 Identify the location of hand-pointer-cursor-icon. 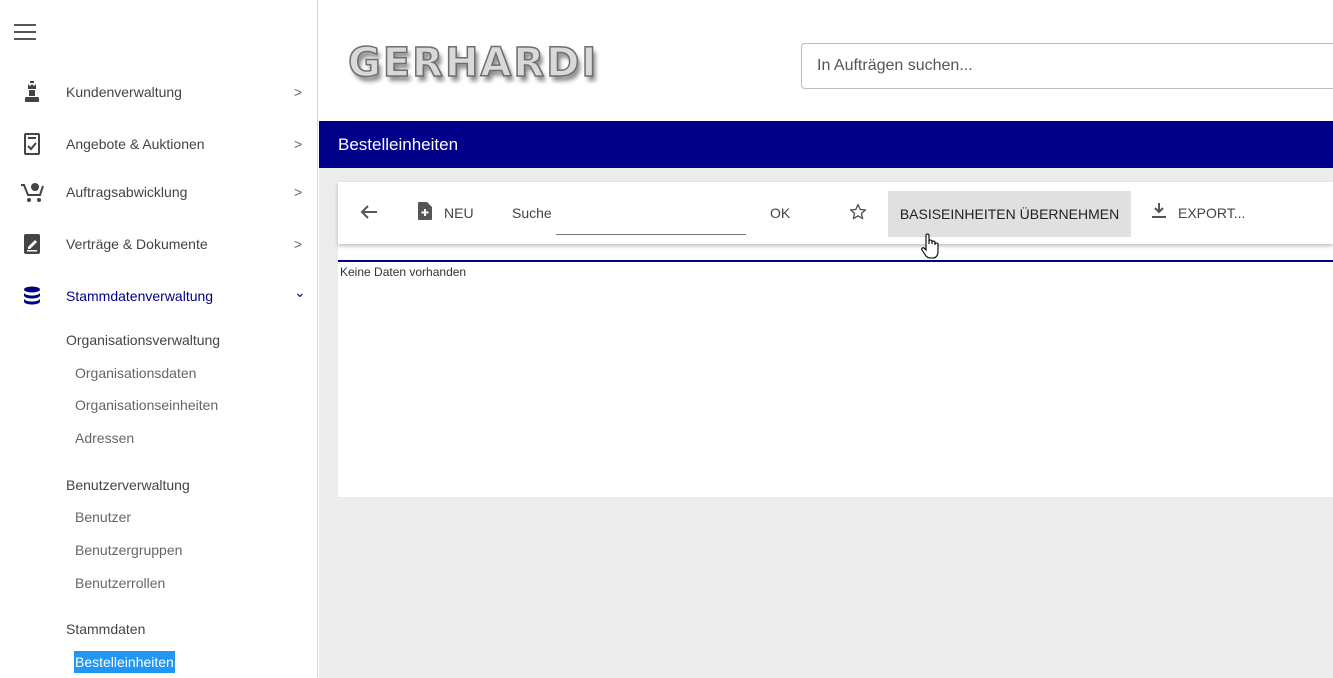
(931, 248).